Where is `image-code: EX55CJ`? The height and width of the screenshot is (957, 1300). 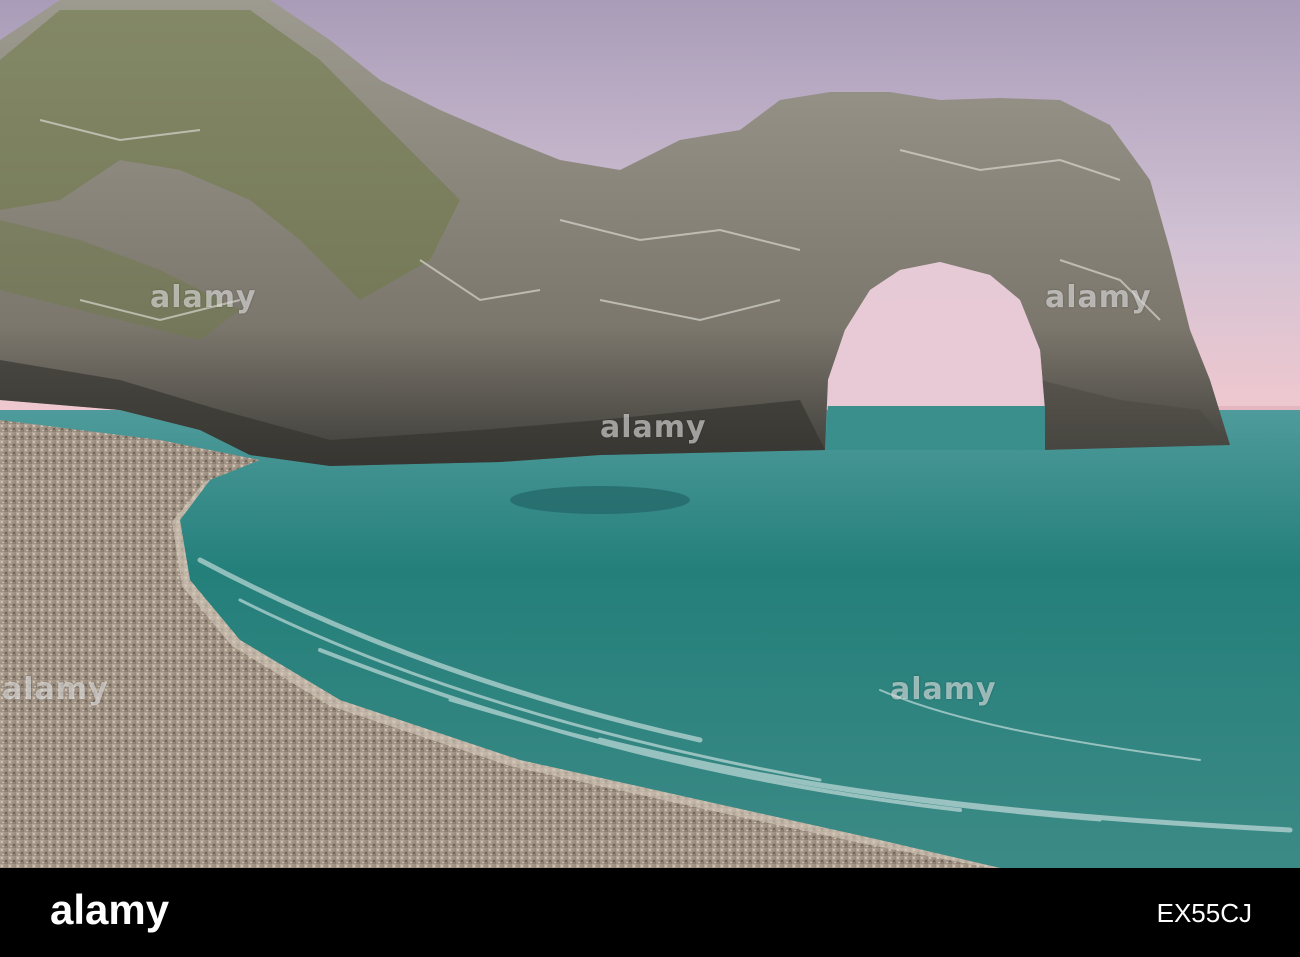 image-code: EX55CJ is located at coordinates (1204, 913).